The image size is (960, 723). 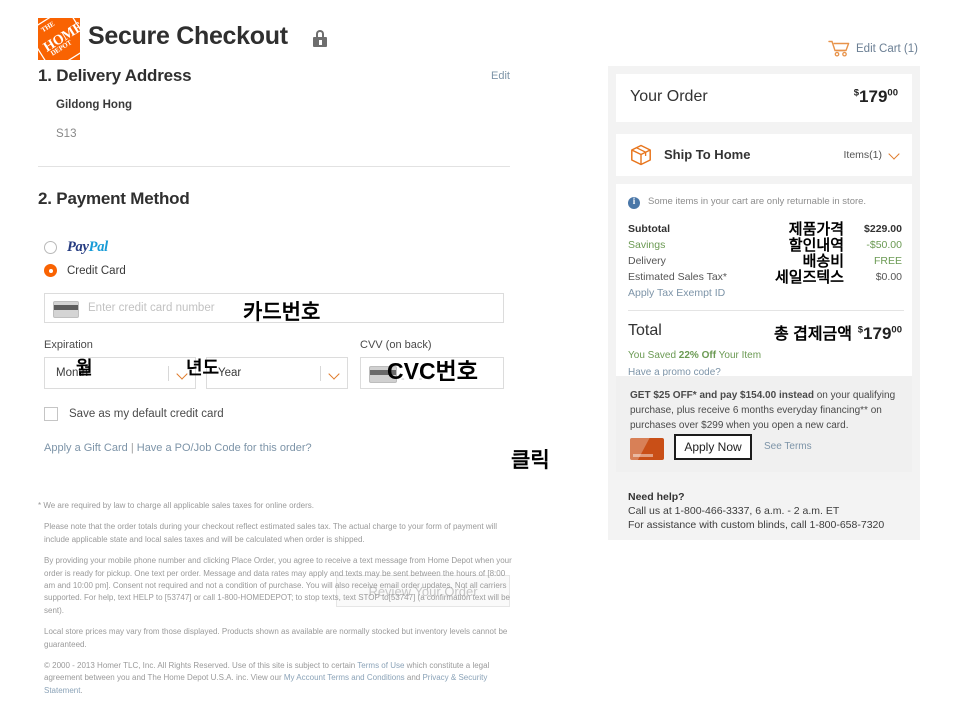 I want to click on annotation-cvc: CVC번호, so click(x=432, y=371).